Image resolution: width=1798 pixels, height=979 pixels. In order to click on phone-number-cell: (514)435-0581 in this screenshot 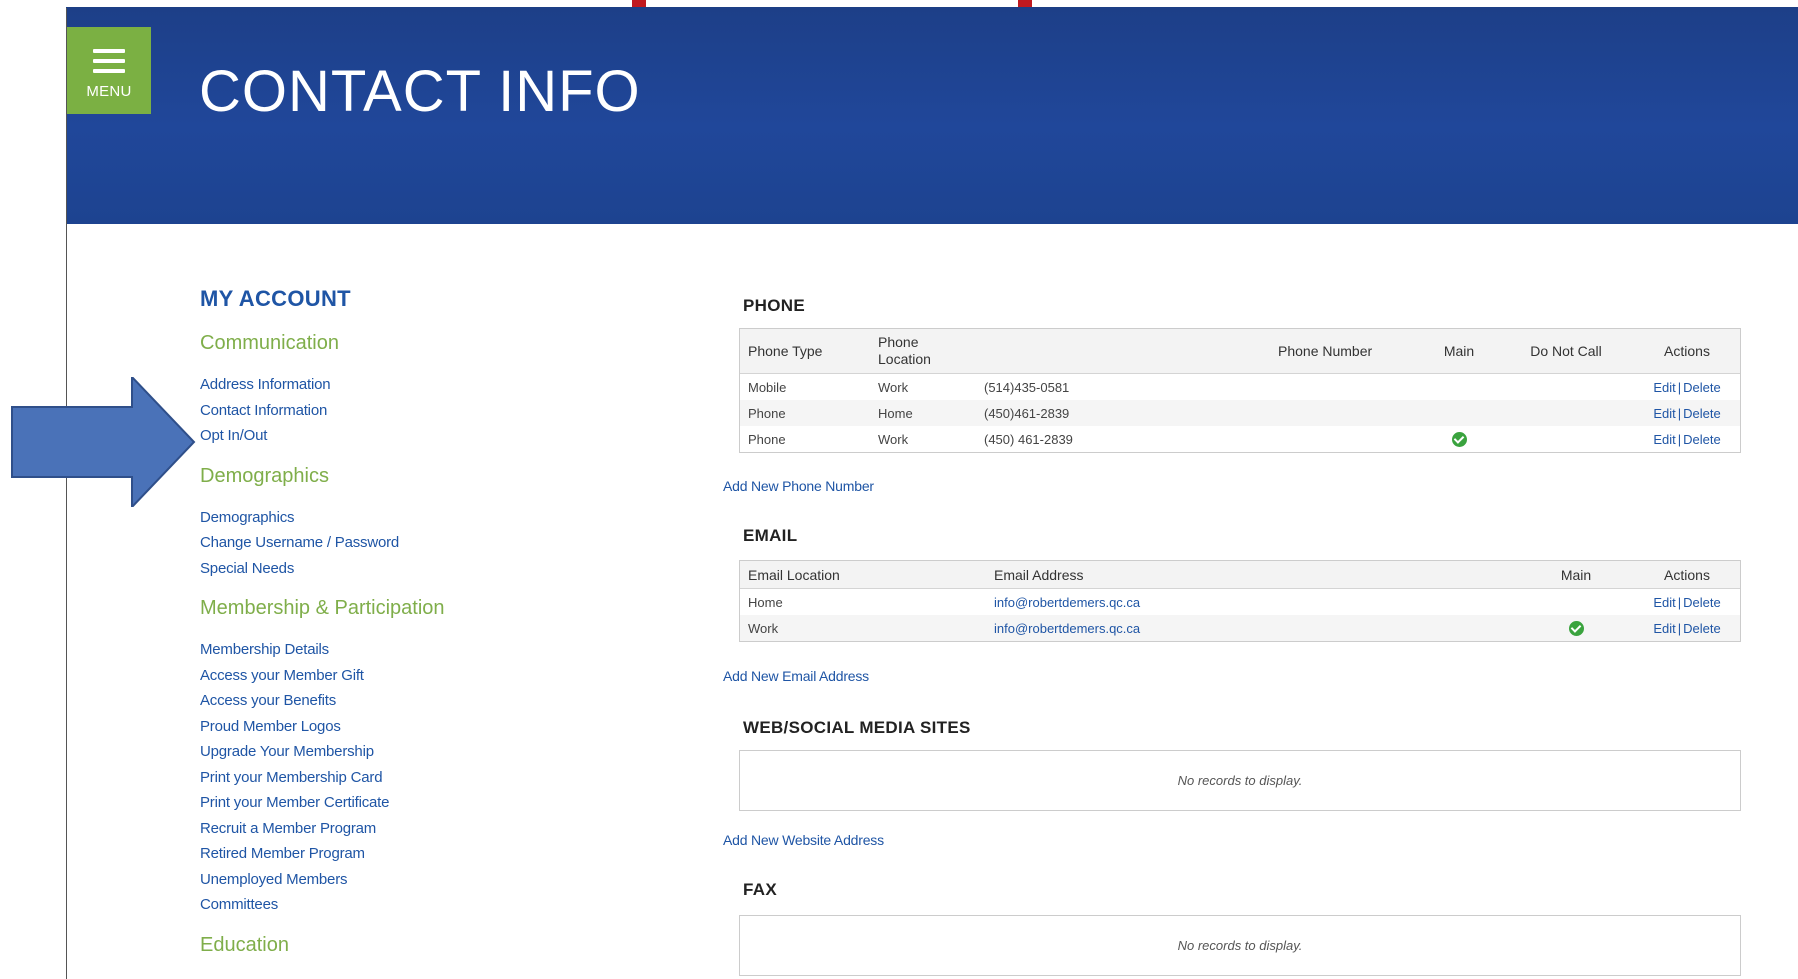, I will do `click(1027, 387)`.